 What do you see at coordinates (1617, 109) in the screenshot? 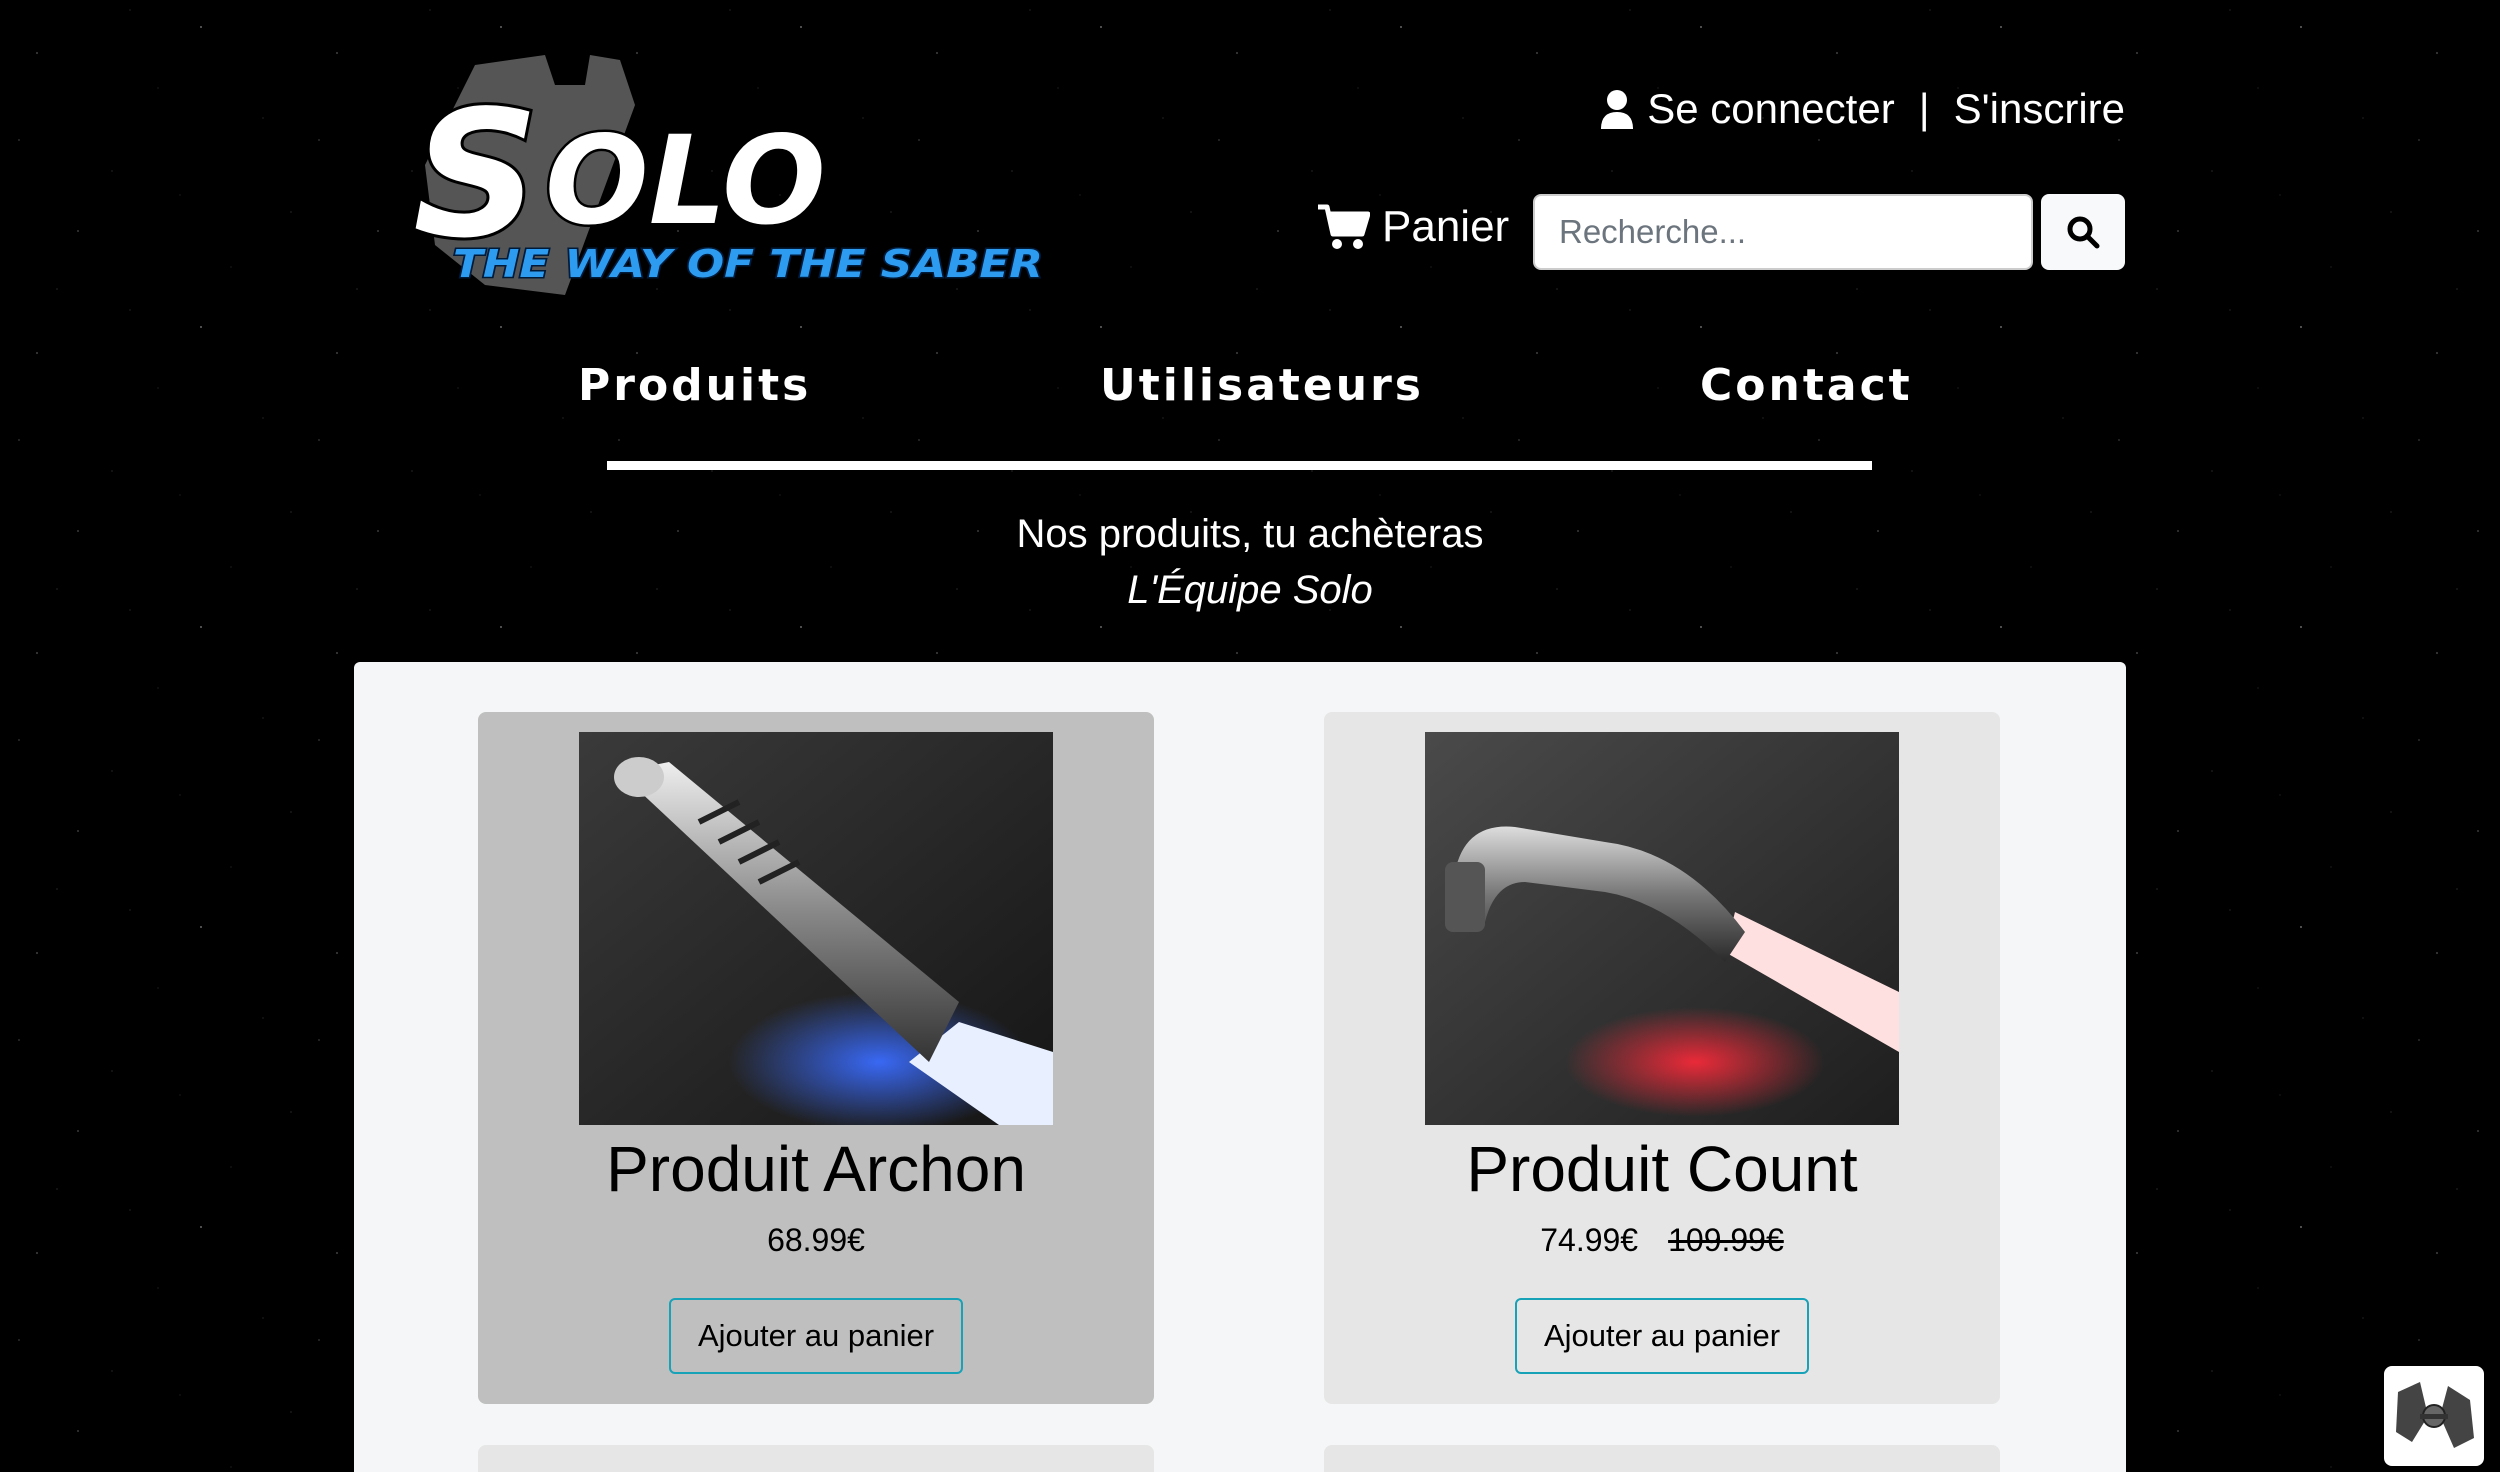
I see `user-icon` at bounding box center [1617, 109].